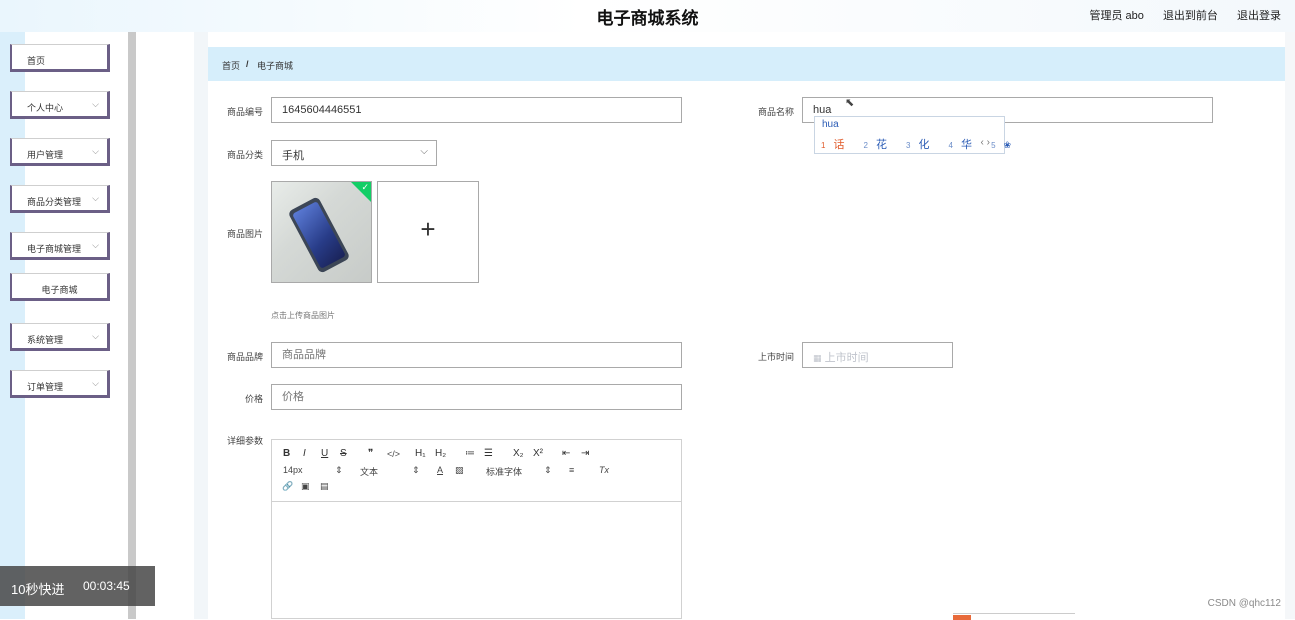  What do you see at coordinates (244, 112) in the screenshot?
I see `product-no-label: 商品编号` at bounding box center [244, 112].